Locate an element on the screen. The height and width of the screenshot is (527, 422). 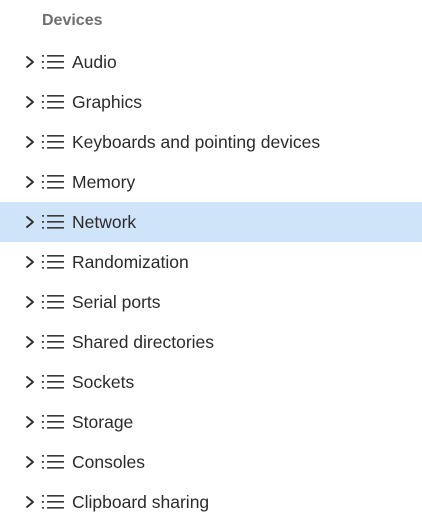
tree-item-randomization: Randomization is located at coordinates (211, 262).